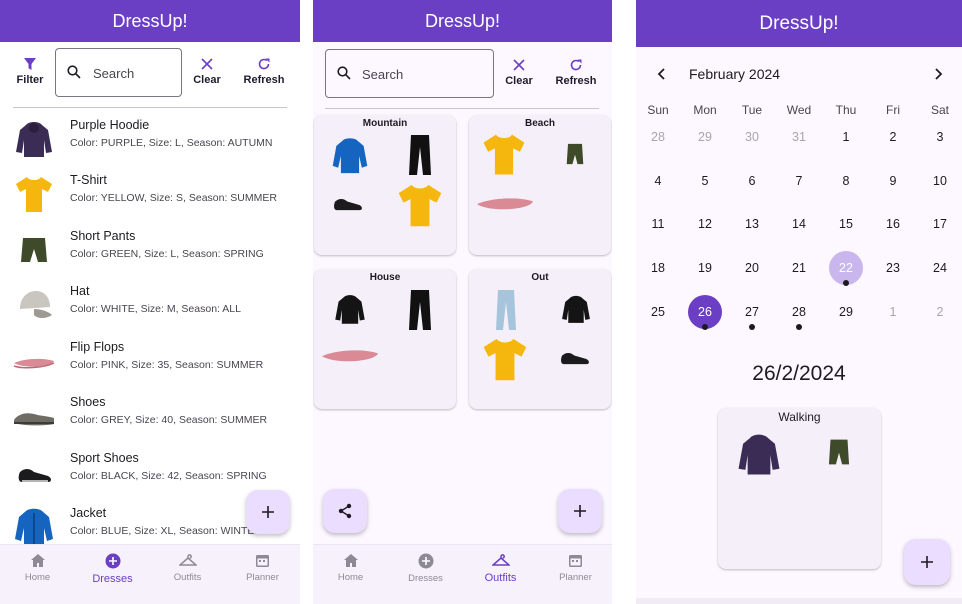  I want to click on calendar-day: 24, so click(940, 268).